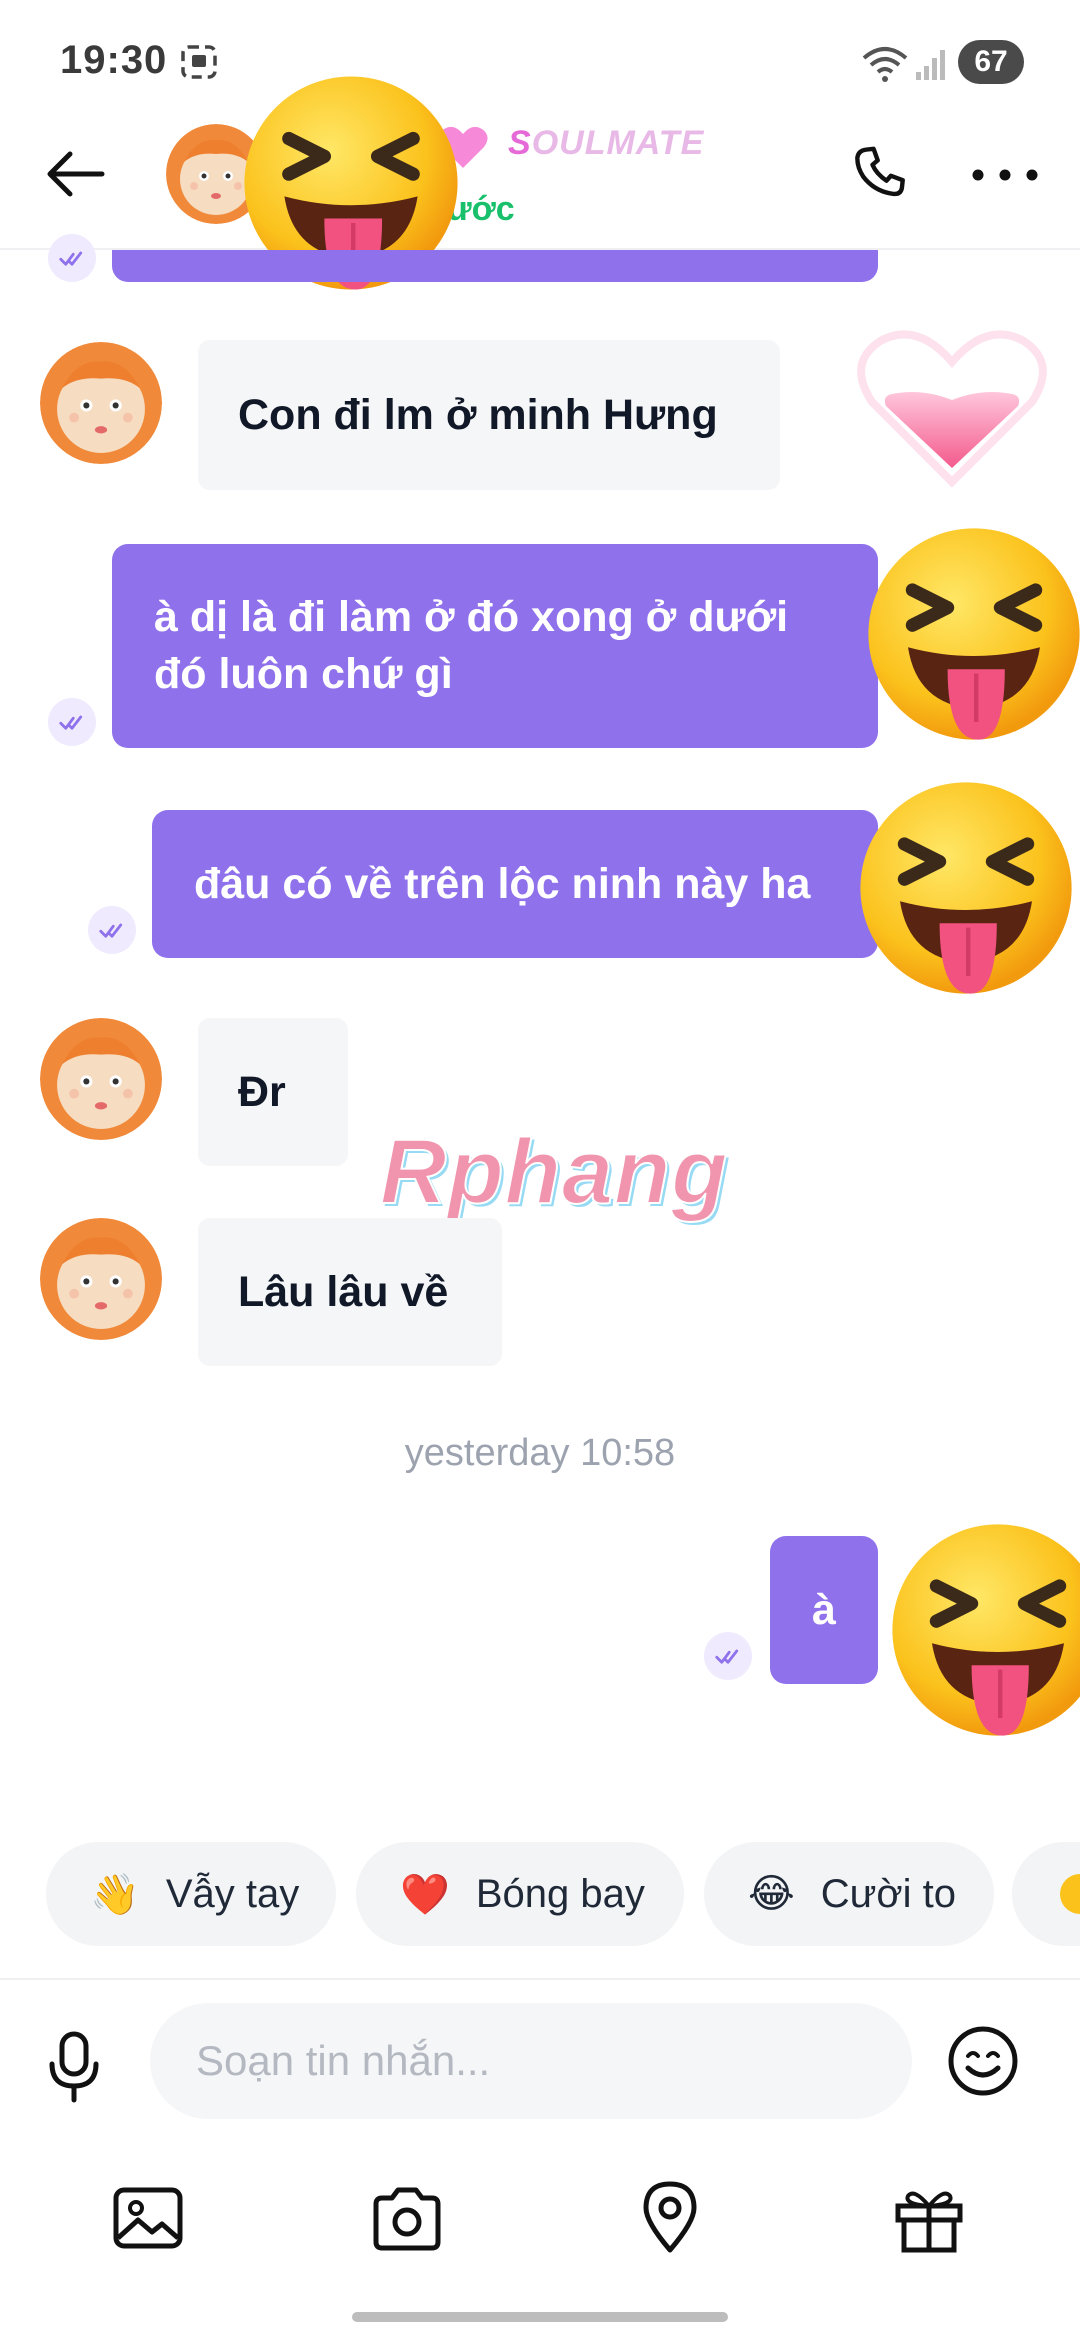 This screenshot has height=2340, width=1080. I want to click on laugh-emoji-icon: 😂, so click(771, 1894).